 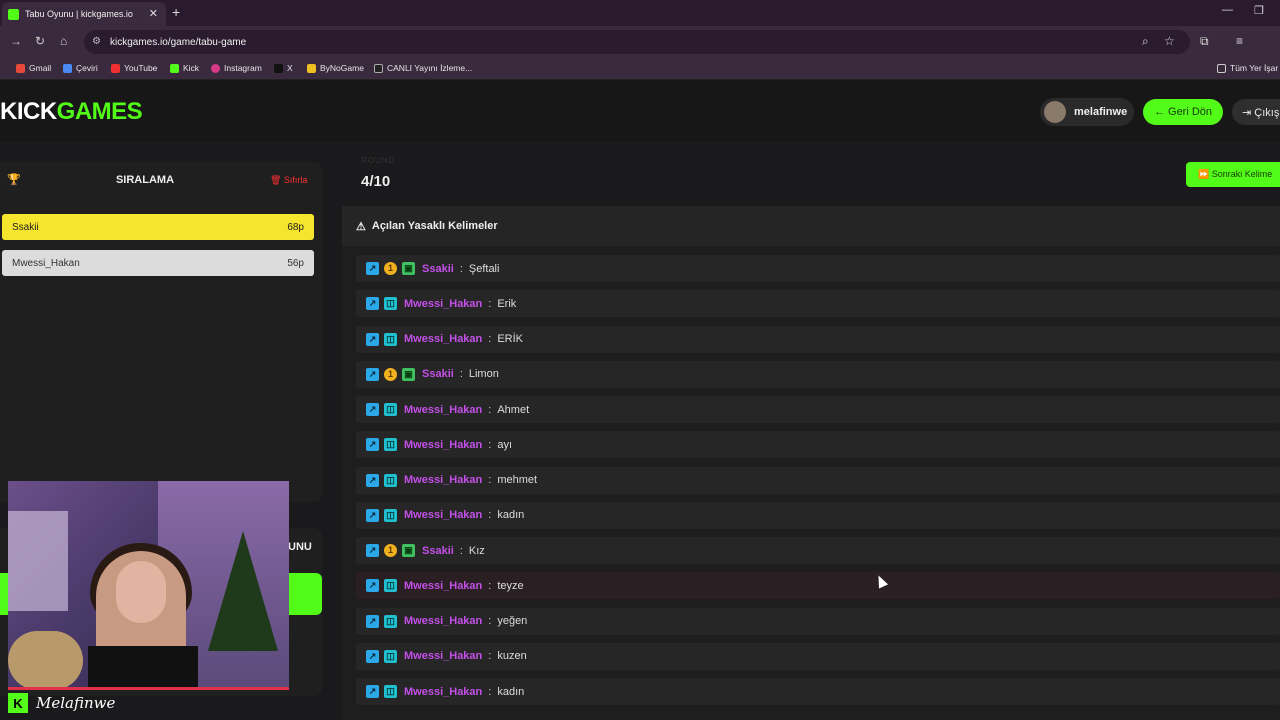 What do you see at coordinates (1227, 10) in the screenshot?
I see `minimize-icon: —` at bounding box center [1227, 10].